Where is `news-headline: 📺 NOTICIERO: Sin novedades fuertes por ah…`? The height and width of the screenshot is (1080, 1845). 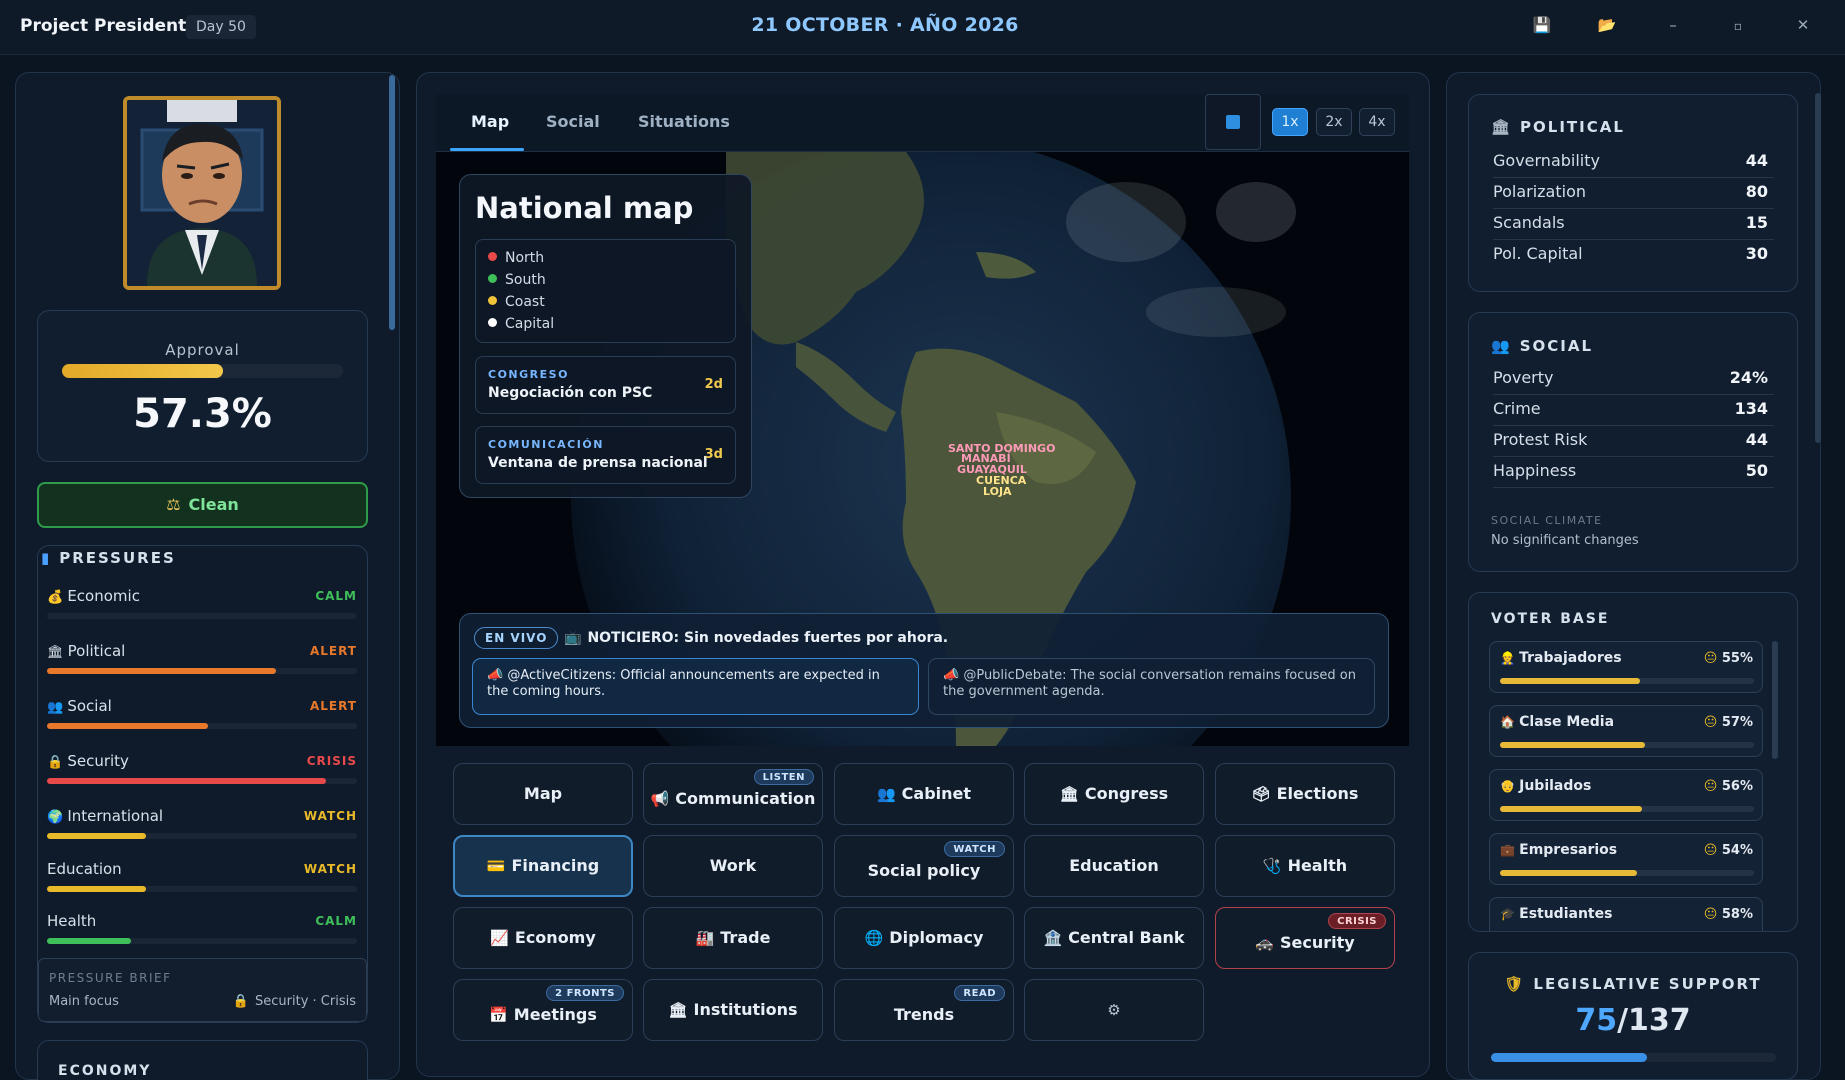
news-headline: 📺 NOTICIERO: Sin novedades fuertes por ah… is located at coordinates (756, 638).